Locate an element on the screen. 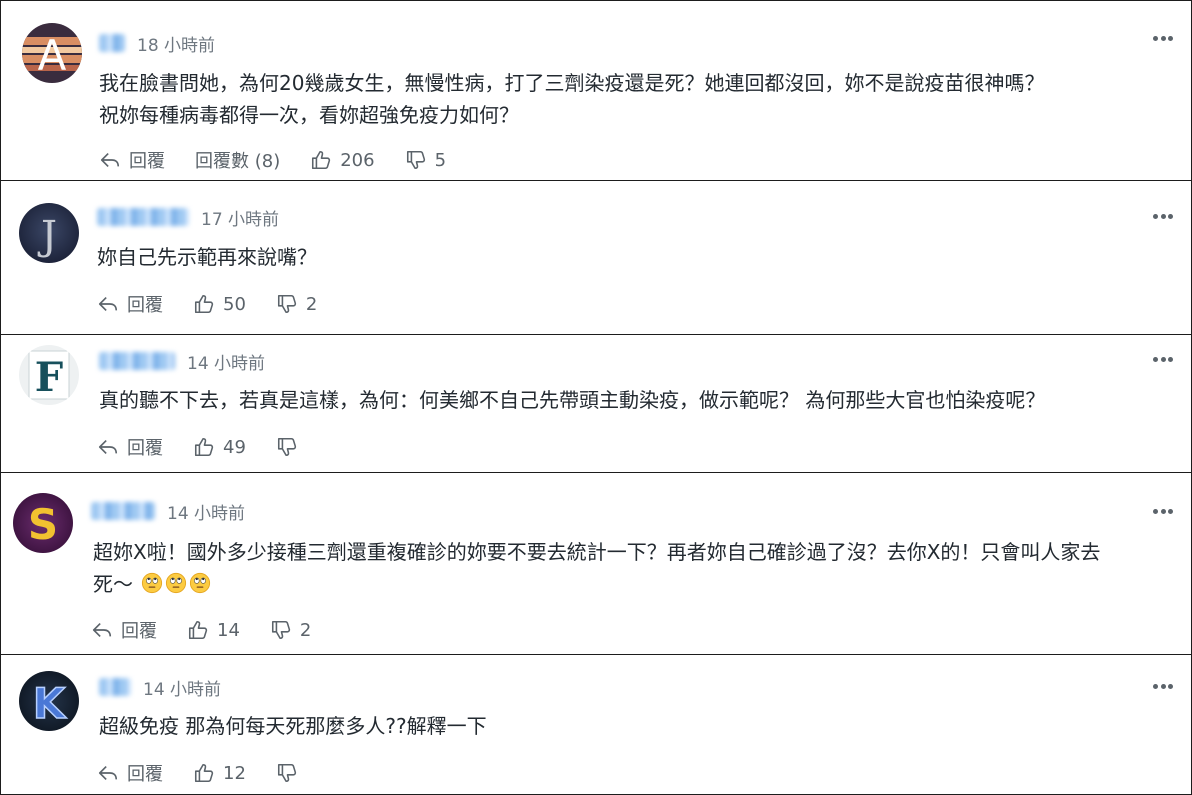 The image size is (1192, 795). avatar: J is located at coordinates (49, 233).